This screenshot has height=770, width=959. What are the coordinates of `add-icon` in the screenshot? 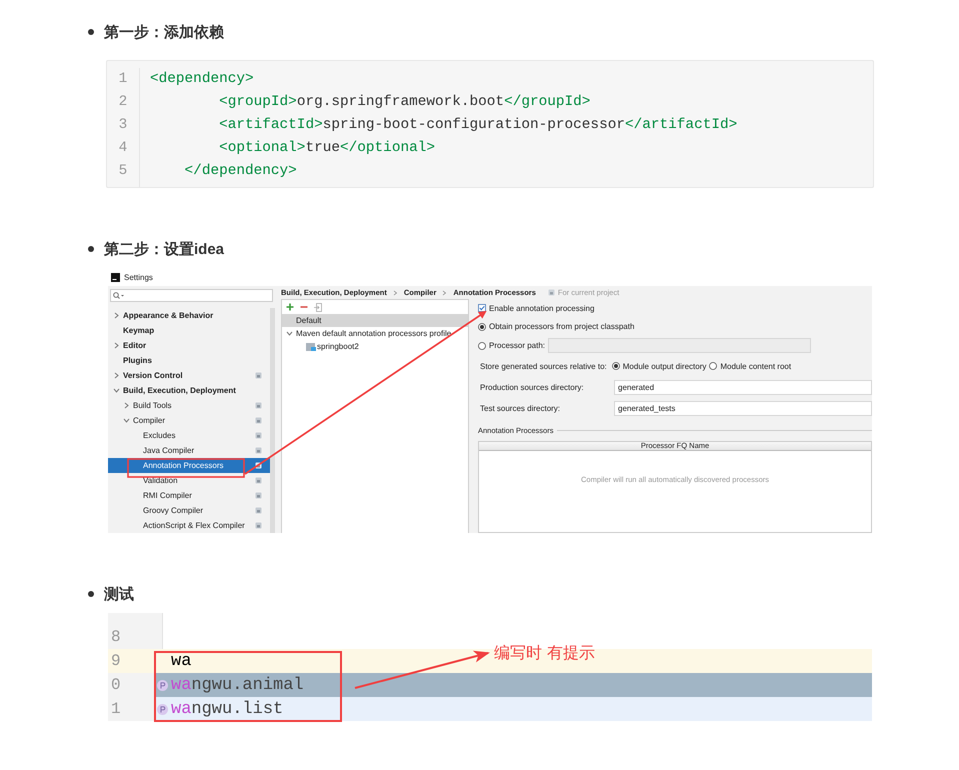 It's located at (290, 307).